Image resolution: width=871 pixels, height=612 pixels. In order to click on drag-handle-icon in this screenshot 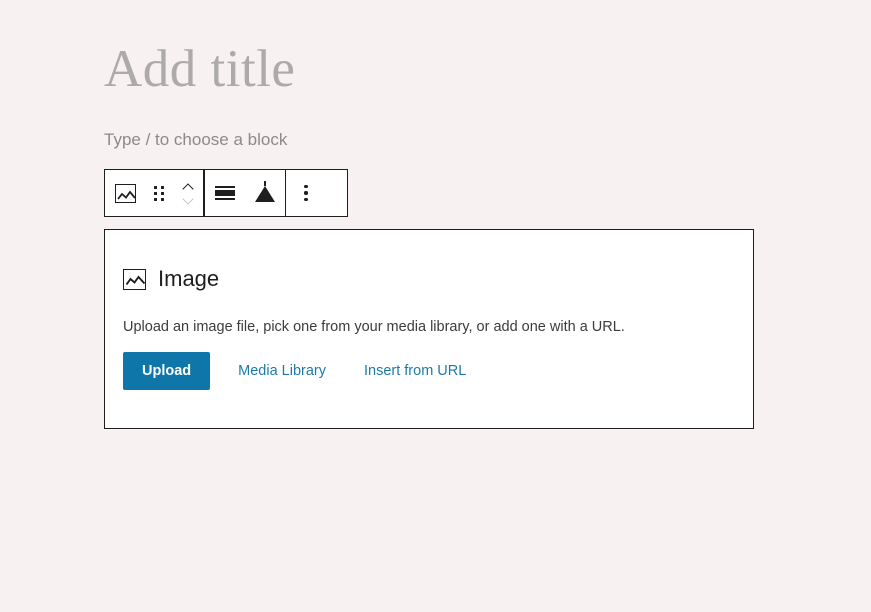, I will do `click(159, 193)`.